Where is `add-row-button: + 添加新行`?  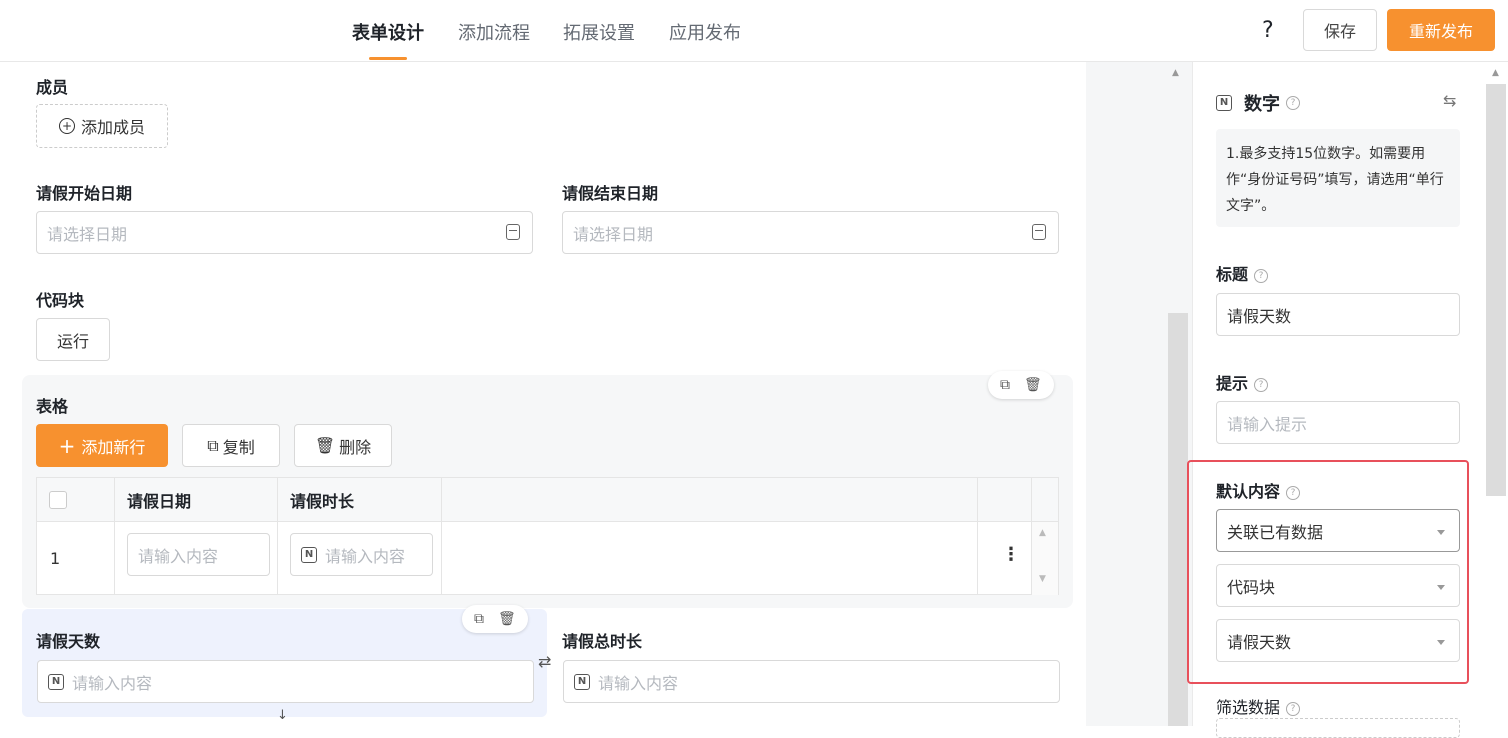 add-row-button: + 添加新行 is located at coordinates (102, 445).